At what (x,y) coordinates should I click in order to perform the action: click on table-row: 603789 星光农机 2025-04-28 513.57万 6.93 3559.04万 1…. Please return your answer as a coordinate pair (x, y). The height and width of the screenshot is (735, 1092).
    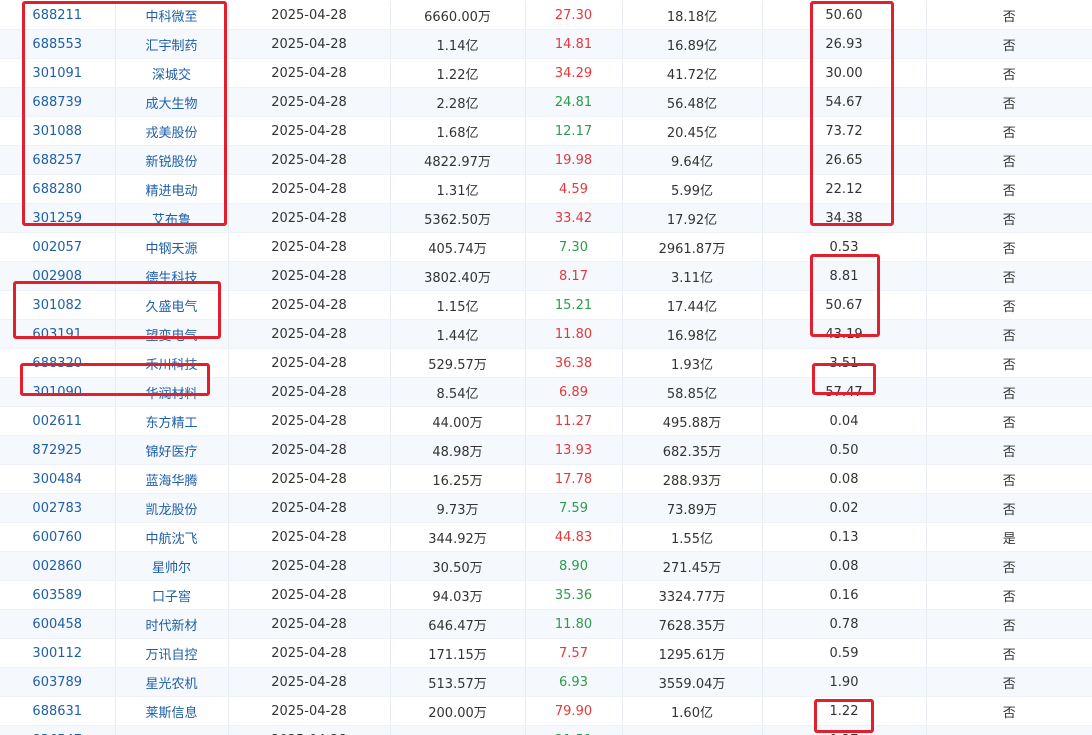
    Looking at the image, I should click on (546, 682).